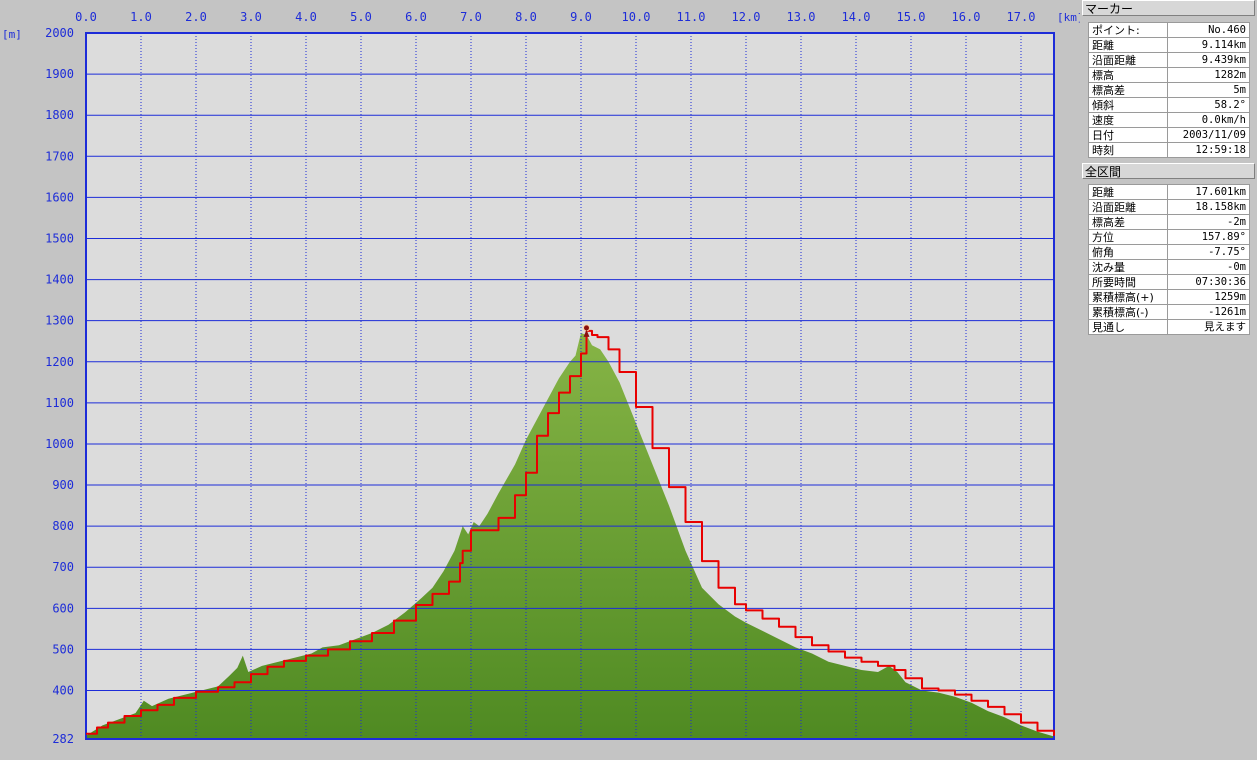 This screenshot has height=760, width=1257. Describe the element at coordinates (856, 17) in the screenshot. I see `x-tick-label: 14.0` at that location.